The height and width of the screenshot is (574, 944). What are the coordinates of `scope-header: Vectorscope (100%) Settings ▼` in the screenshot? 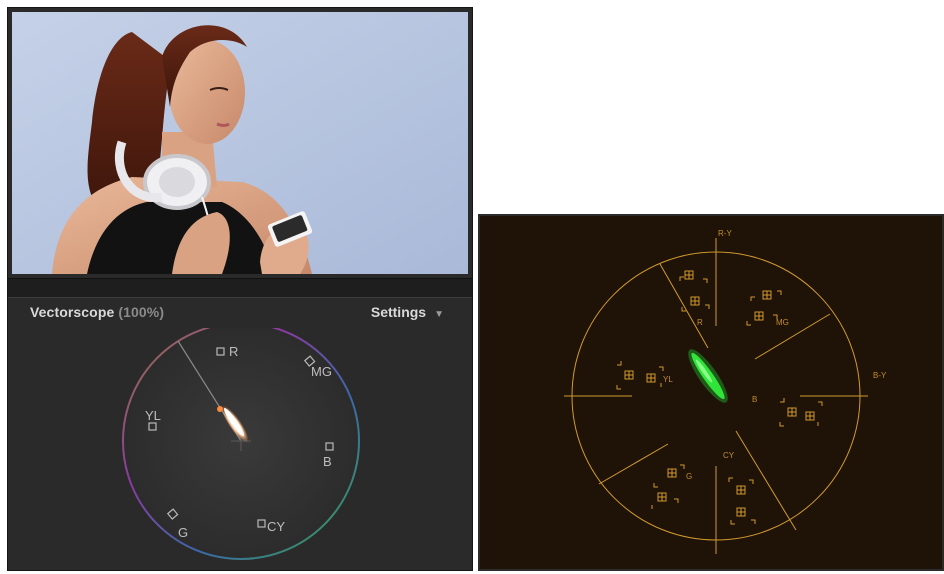 It's located at (240, 312).